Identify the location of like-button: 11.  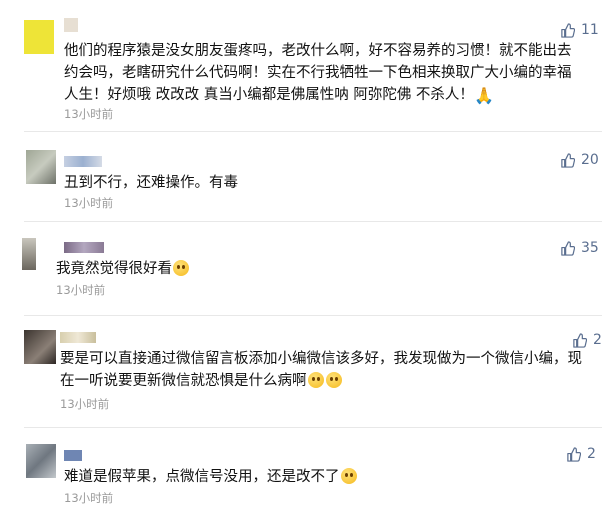
(579, 30).